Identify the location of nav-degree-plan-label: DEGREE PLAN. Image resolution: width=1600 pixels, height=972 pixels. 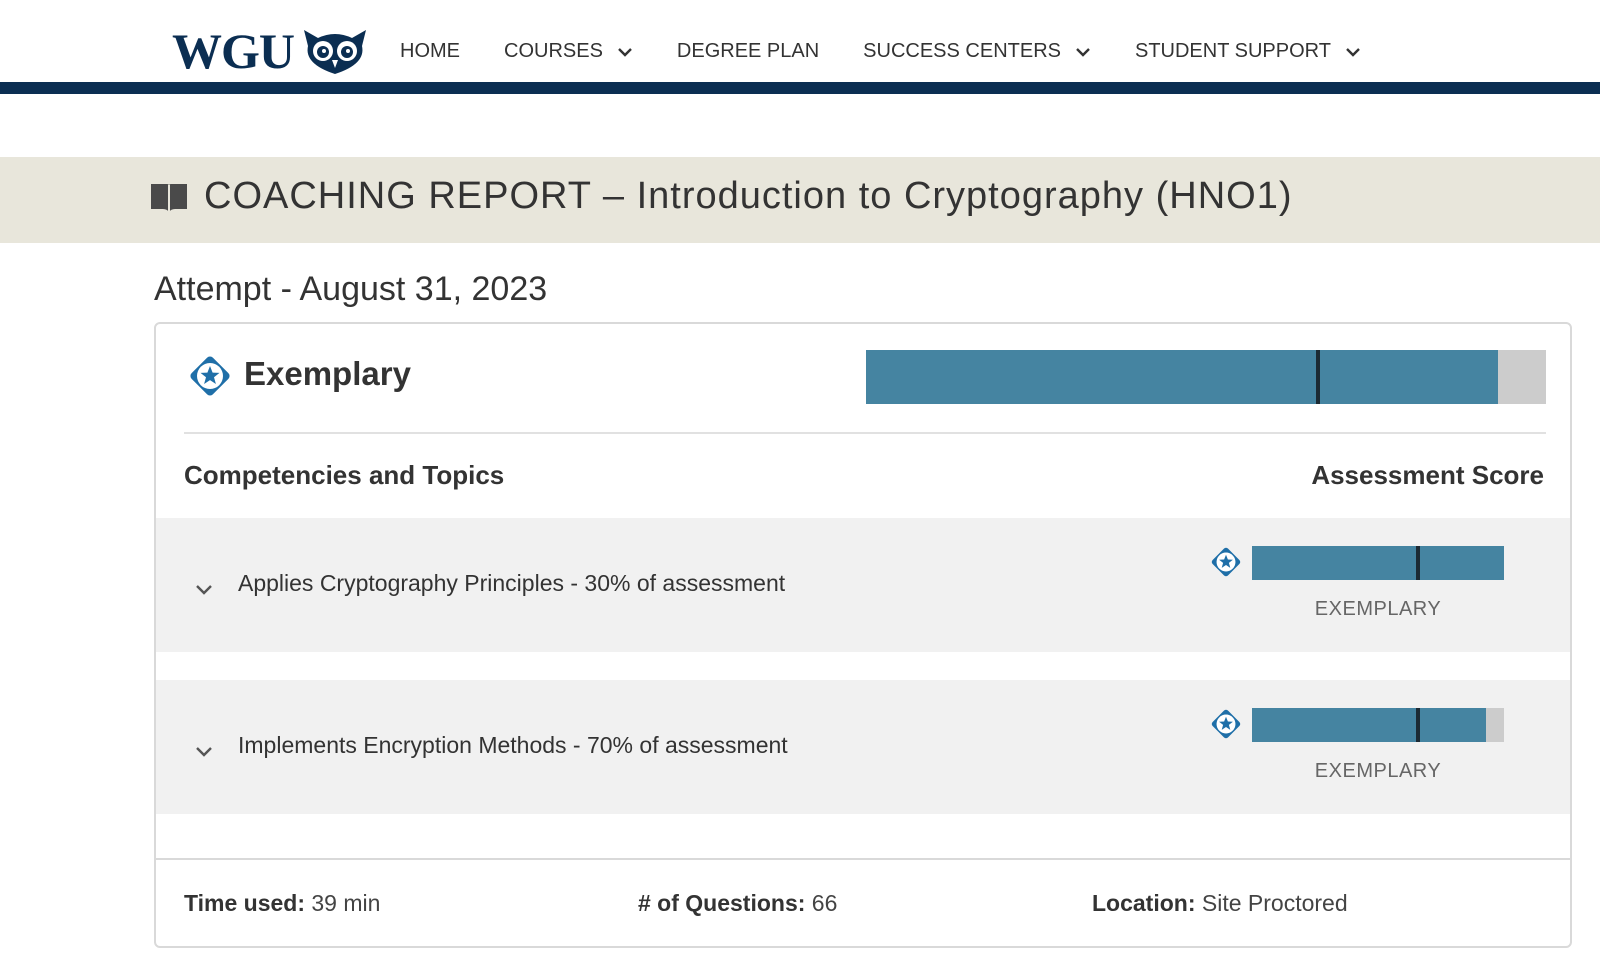
(748, 51).